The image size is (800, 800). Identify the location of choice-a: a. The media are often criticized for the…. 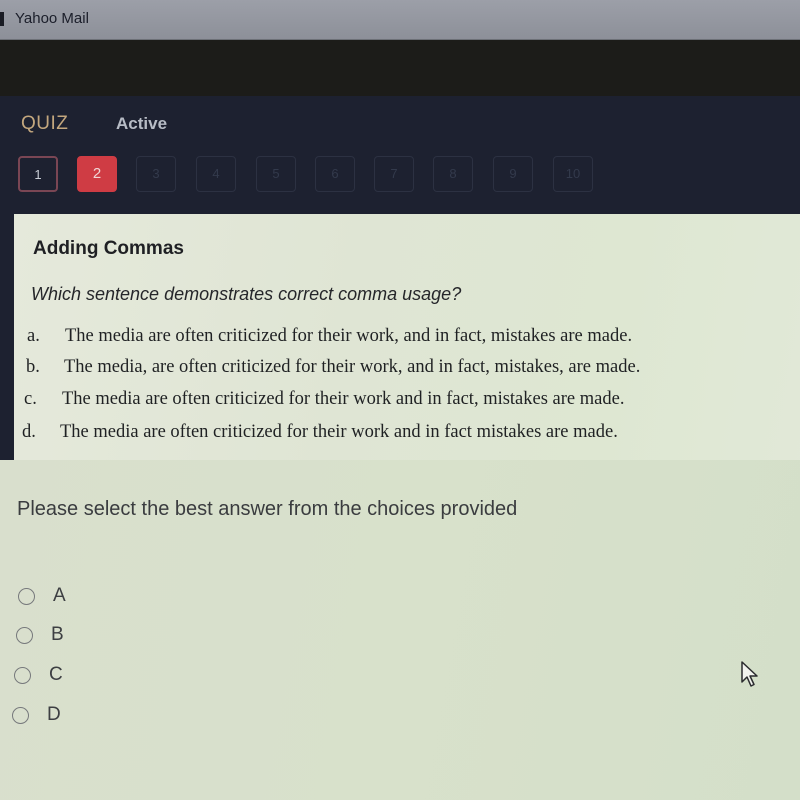
(329, 336).